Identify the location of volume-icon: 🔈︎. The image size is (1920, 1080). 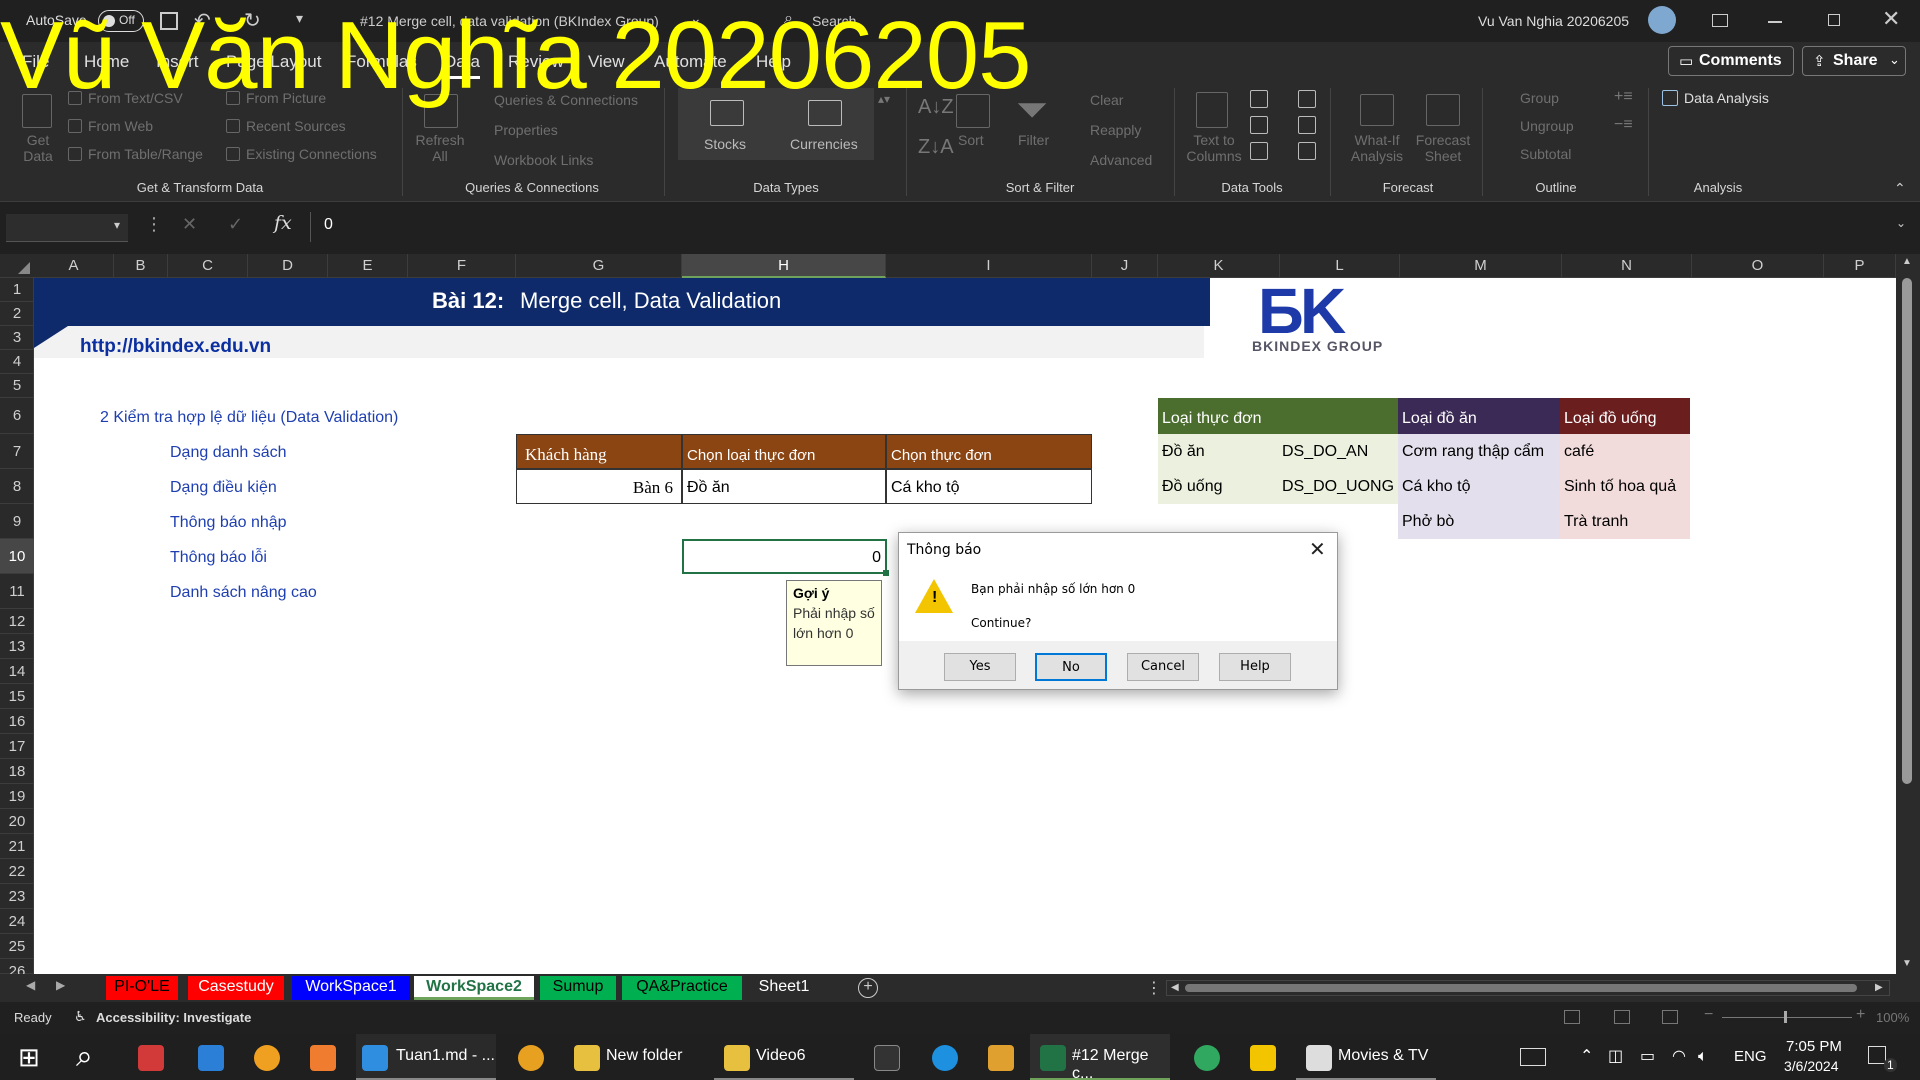
(1703, 1057).